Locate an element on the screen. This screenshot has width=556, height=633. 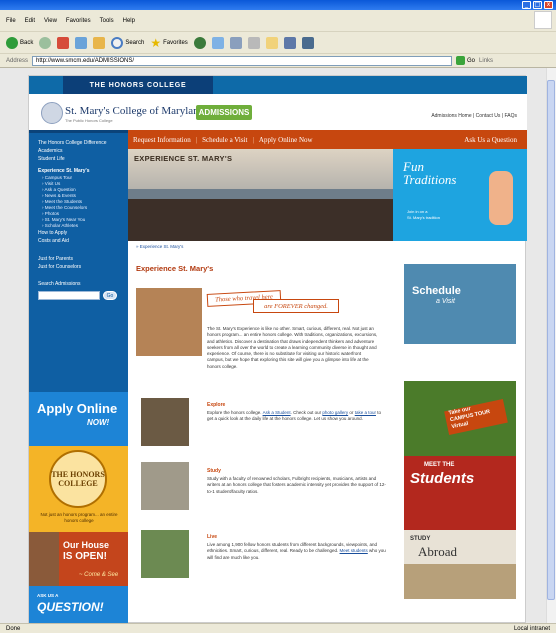
back-button: Back is located at coordinates (19, 43).